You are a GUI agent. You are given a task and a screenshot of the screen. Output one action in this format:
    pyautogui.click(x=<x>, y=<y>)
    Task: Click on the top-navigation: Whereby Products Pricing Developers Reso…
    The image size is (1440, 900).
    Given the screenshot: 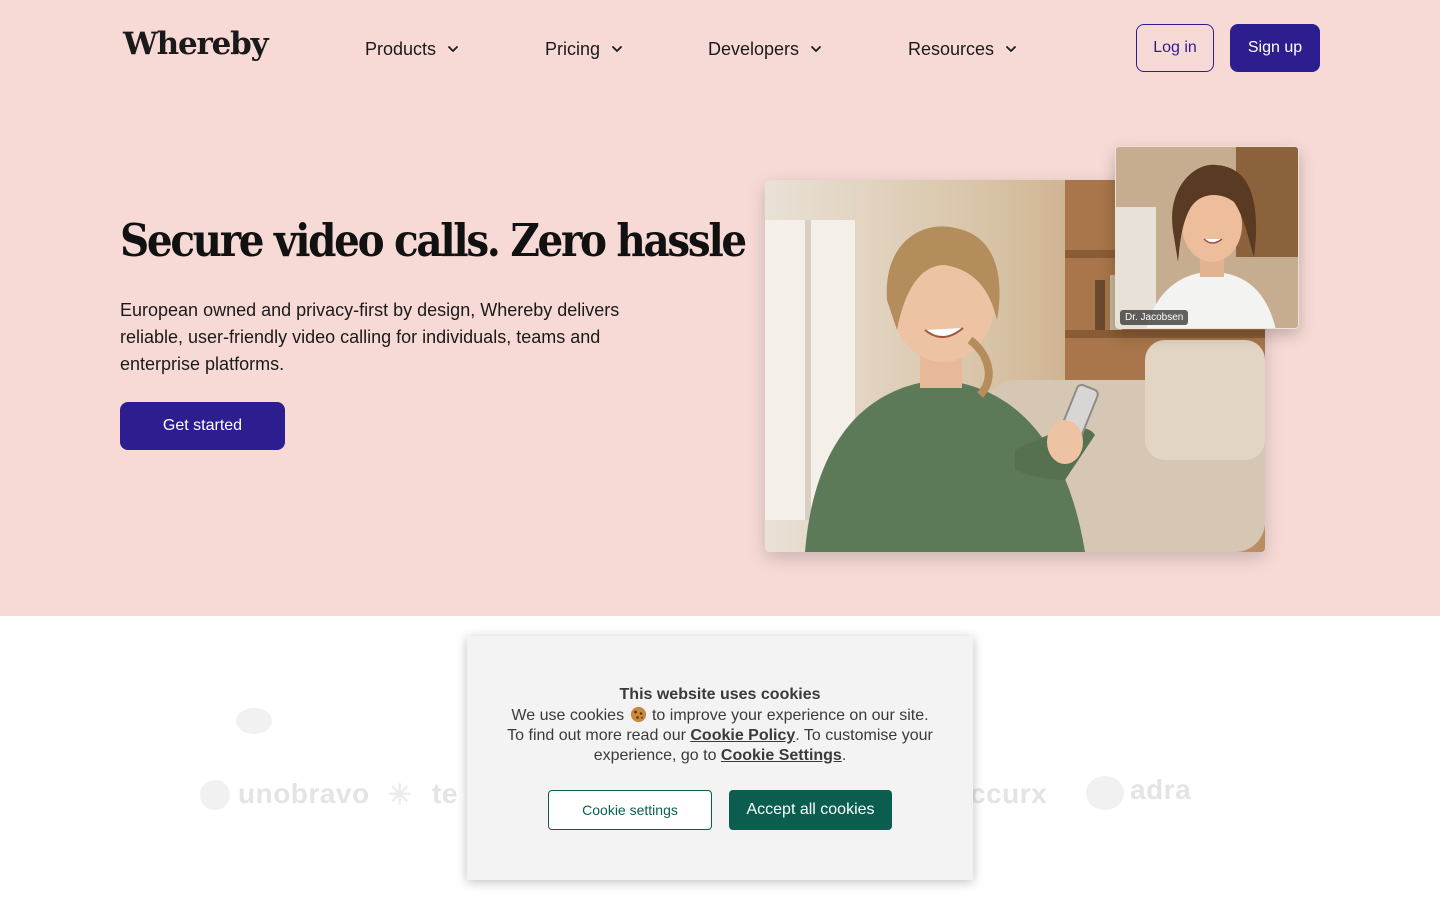 What is the action you would take?
    pyautogui.click(x=720, y=48)
    